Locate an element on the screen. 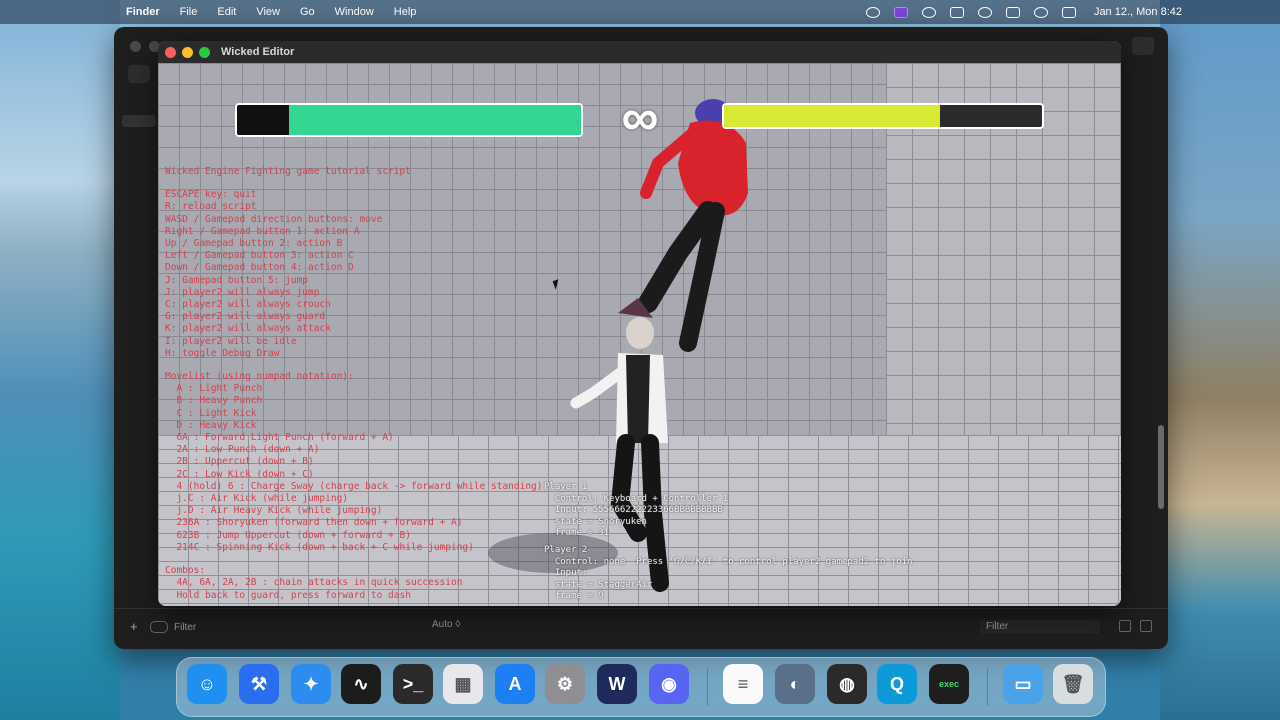 Image resolution: width=1280 pixels, height=720 pixels. window-title: Wicked Editor is located at coordinates (258, 52).